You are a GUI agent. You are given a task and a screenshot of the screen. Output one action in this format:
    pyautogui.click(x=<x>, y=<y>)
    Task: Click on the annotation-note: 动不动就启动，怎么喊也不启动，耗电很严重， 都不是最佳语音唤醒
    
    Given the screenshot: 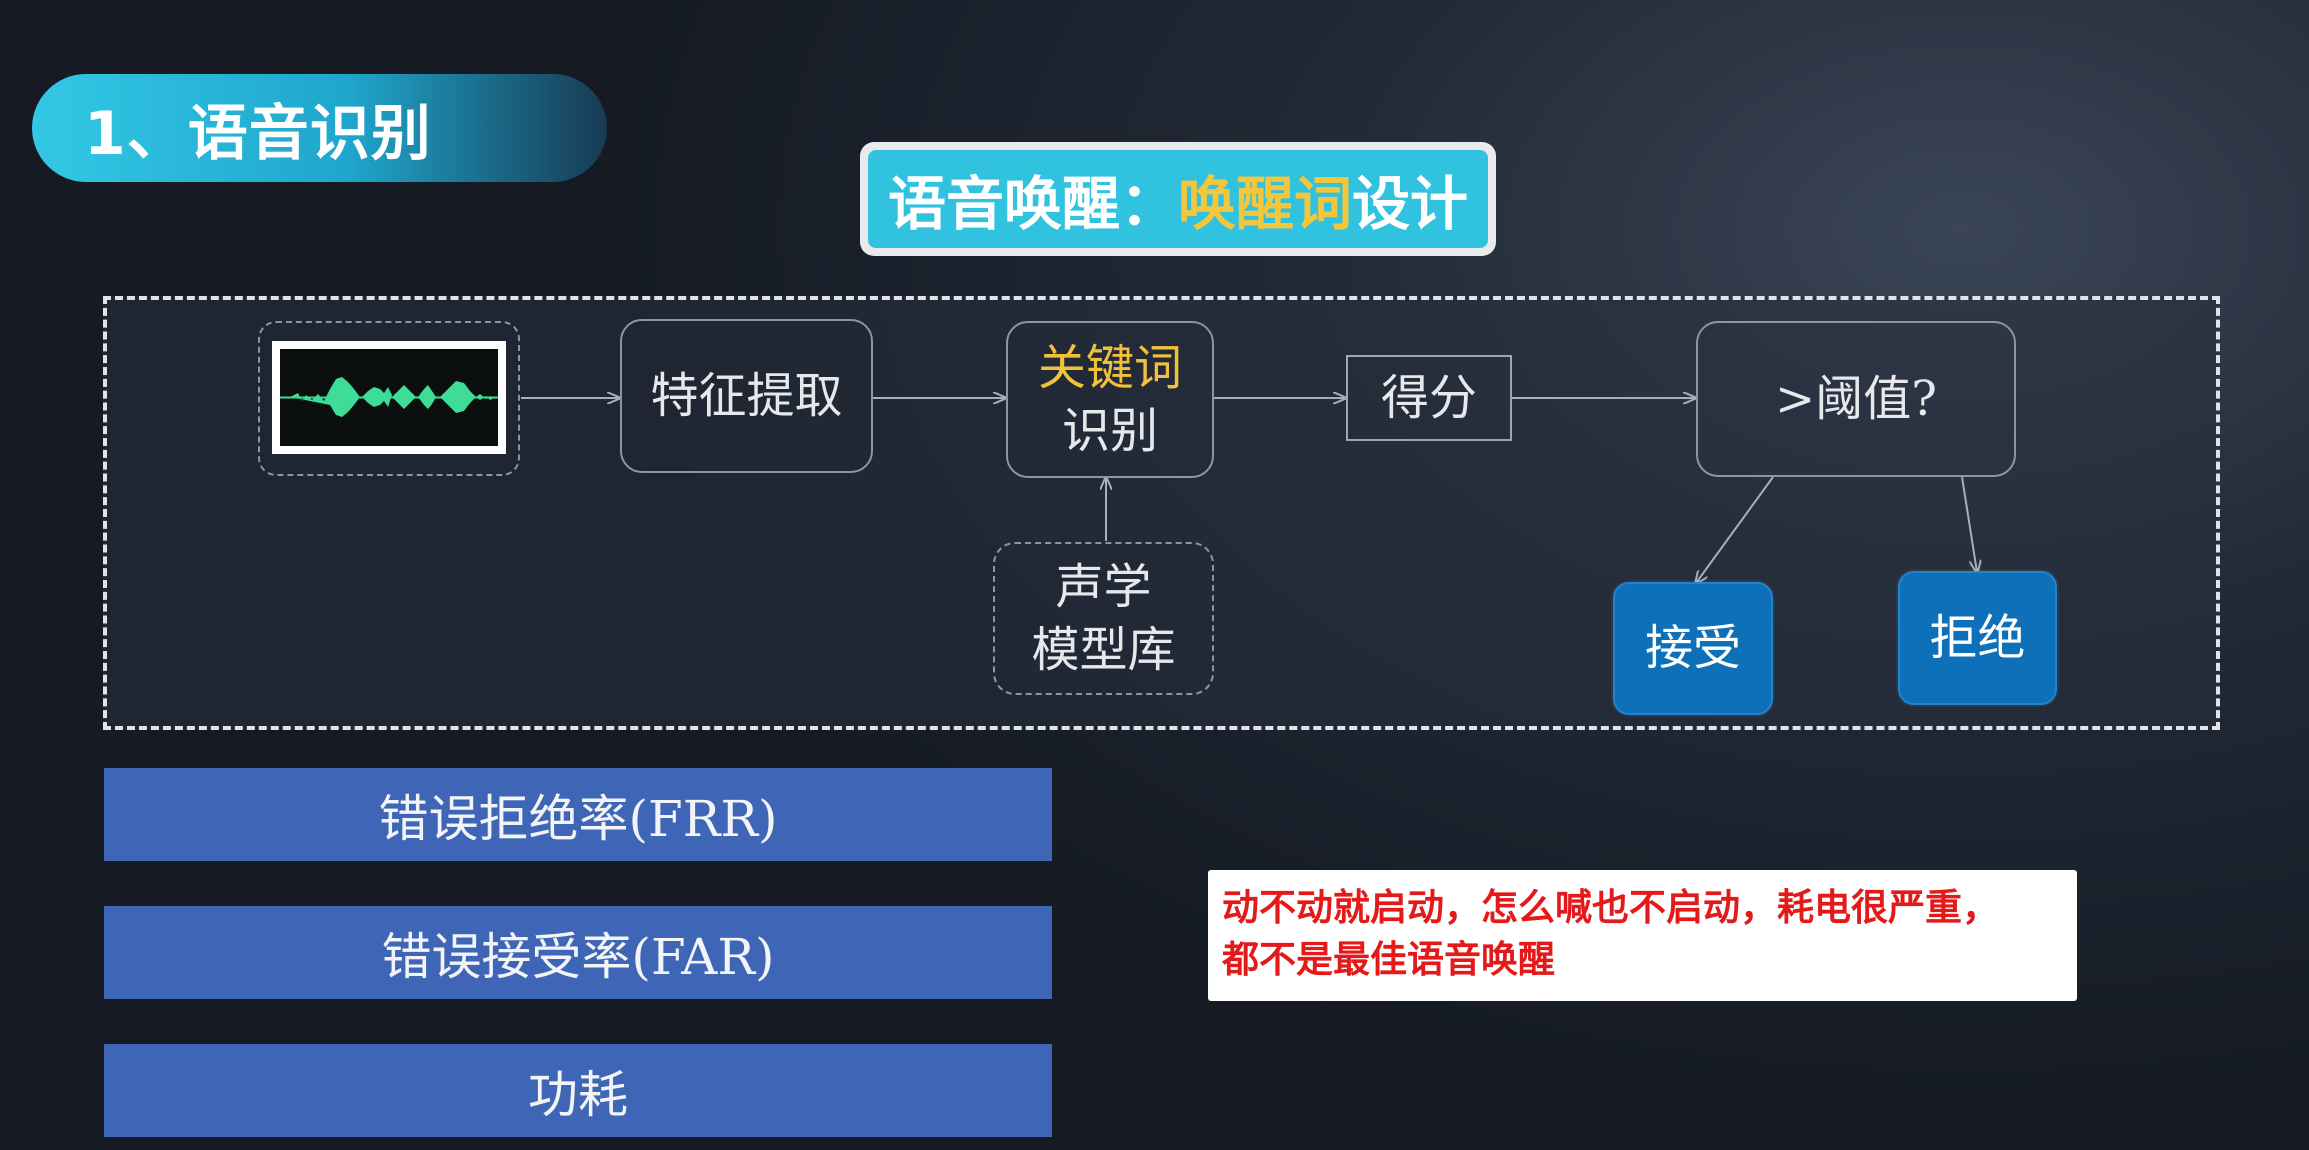 What is the action you would take?
    pyautogui.click(x=1642, y=935)
    